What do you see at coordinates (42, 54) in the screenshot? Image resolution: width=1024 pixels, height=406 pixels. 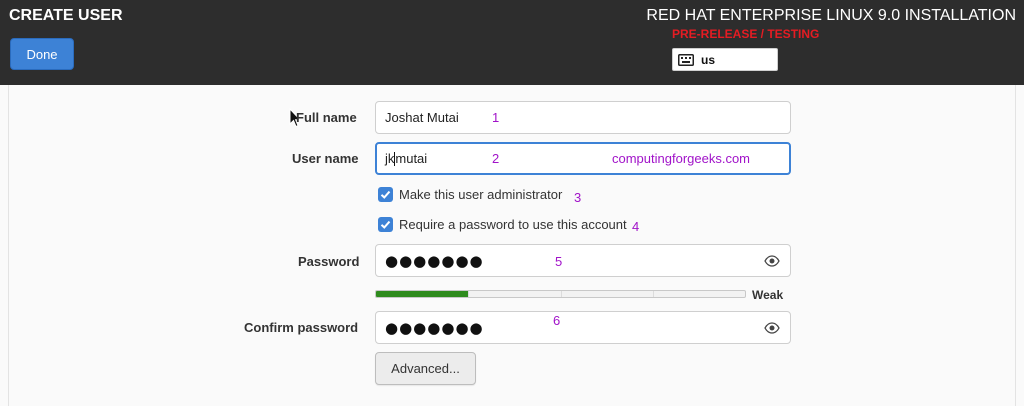 I see `done-button: Done` at bounding box center [42, 54].